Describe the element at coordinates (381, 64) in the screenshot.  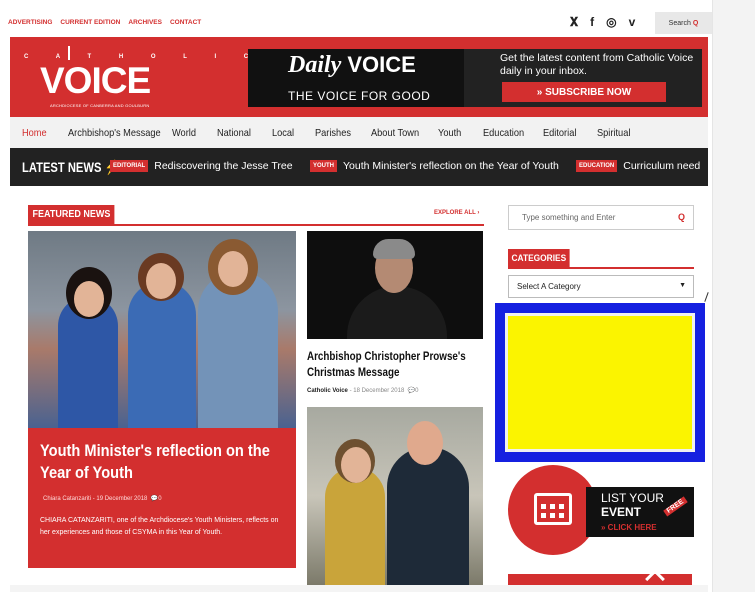
I see `daily-voice-brand-voice: VOICE` at that location.